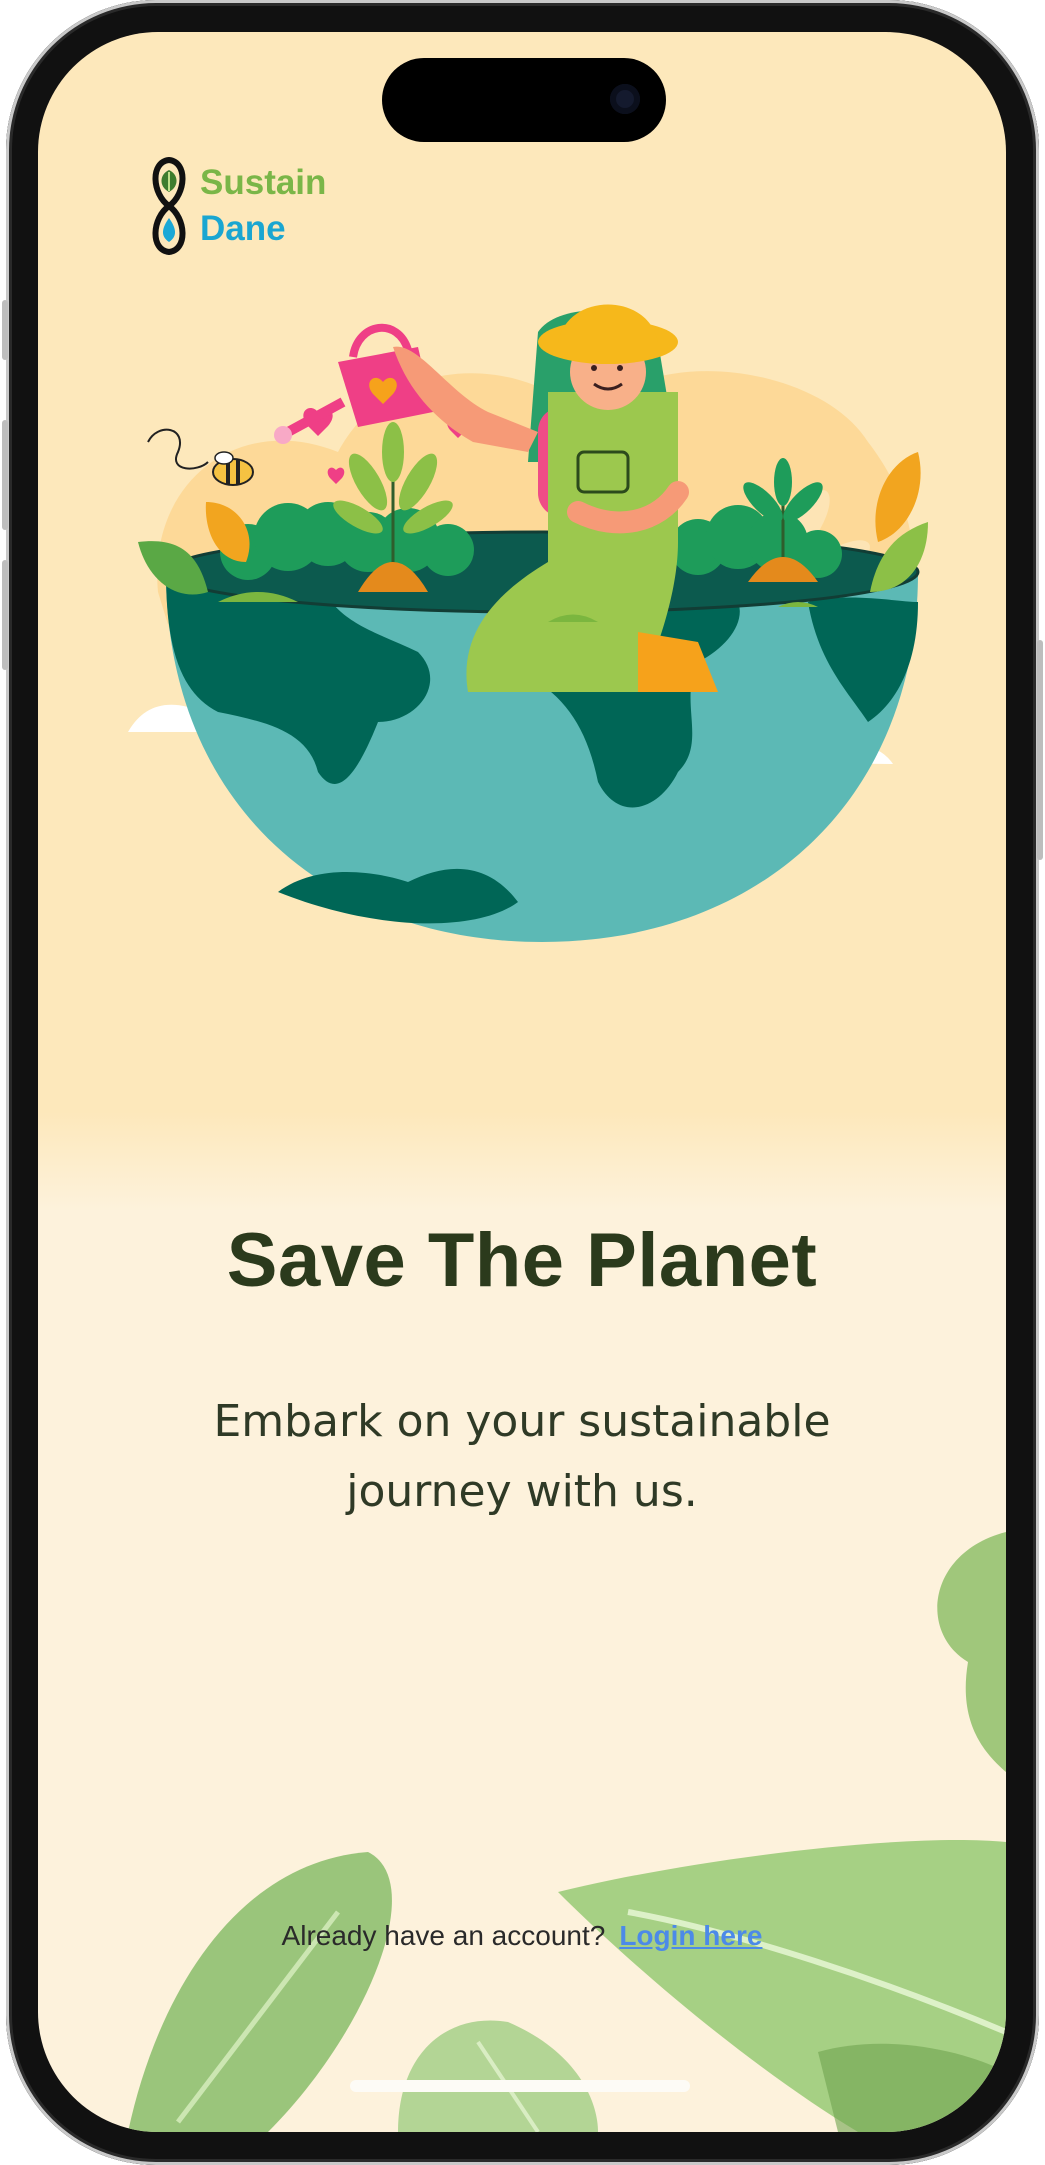 This screenshot has height=2165, width=1045. Describe the element at coordinates (522, 1260) in the screenshot. I see `page-title: Save The Planet` at that location.